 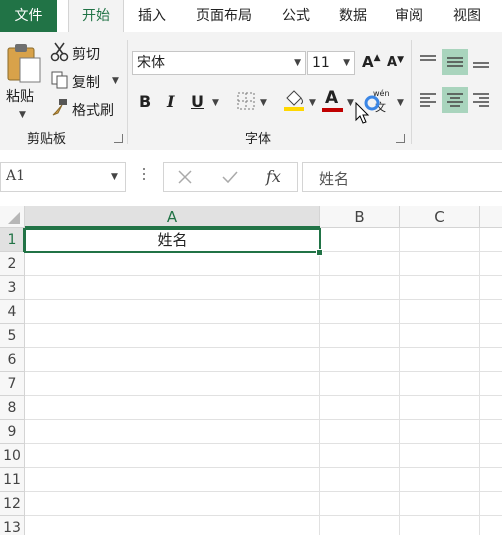 What do you see at coordinates (332, 110) in the screenshot?
I see `font-color-swatch` at bounding box center [332, 110].